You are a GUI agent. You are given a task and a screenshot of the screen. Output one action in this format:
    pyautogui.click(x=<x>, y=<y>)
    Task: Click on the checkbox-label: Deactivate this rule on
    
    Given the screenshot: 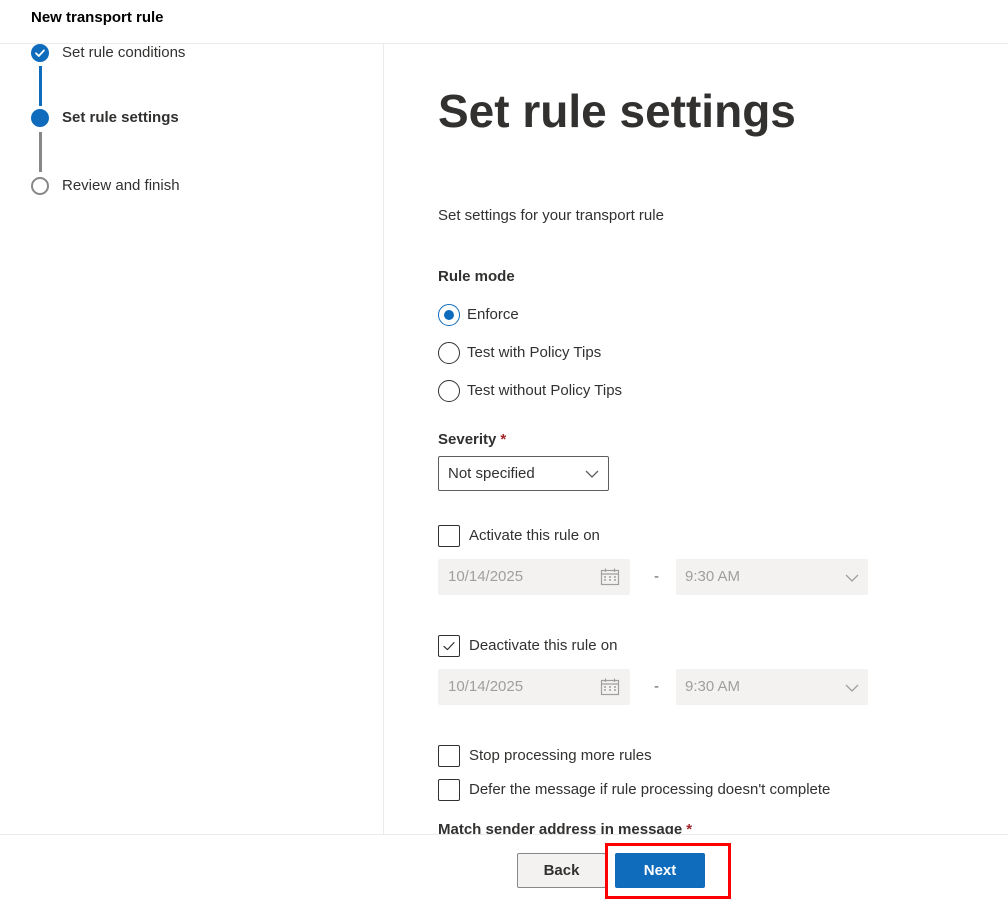 What is the action you would take?
    pyautogui.click(x=543, y=645)
    